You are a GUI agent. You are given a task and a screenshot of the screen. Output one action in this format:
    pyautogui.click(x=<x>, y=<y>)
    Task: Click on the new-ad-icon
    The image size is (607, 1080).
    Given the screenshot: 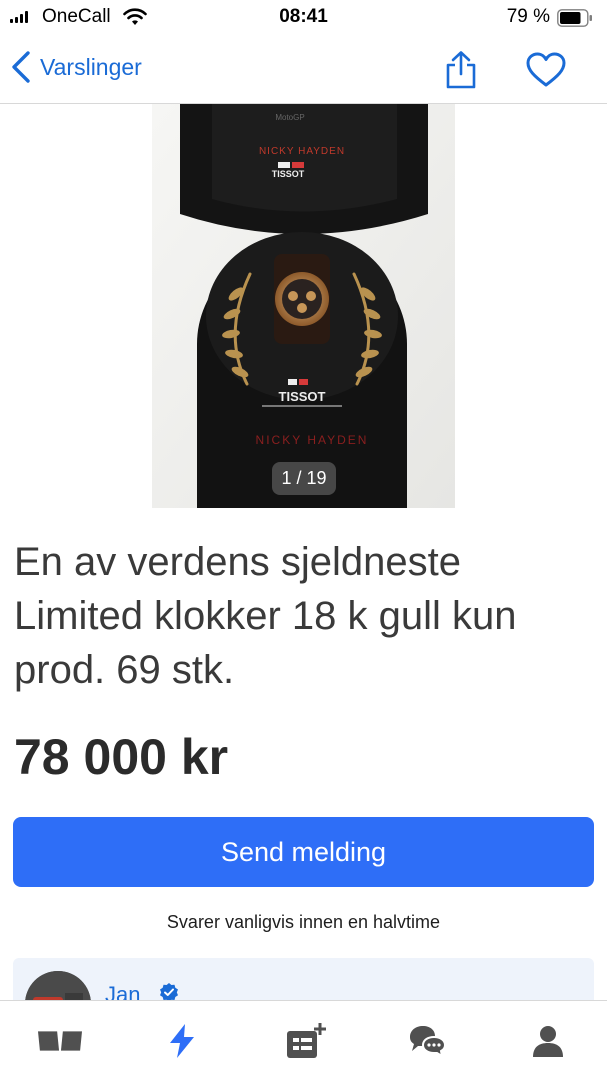 What is the action you would take?
    pyautogui.click(x=306, y=1040)
    